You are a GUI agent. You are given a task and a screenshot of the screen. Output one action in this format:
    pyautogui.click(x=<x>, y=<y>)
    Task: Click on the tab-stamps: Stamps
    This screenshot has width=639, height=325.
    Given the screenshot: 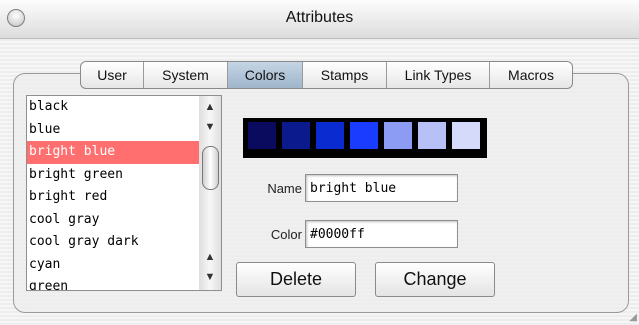 What is the action you would take?
    pyautogui.click(x=344, y=75)
    